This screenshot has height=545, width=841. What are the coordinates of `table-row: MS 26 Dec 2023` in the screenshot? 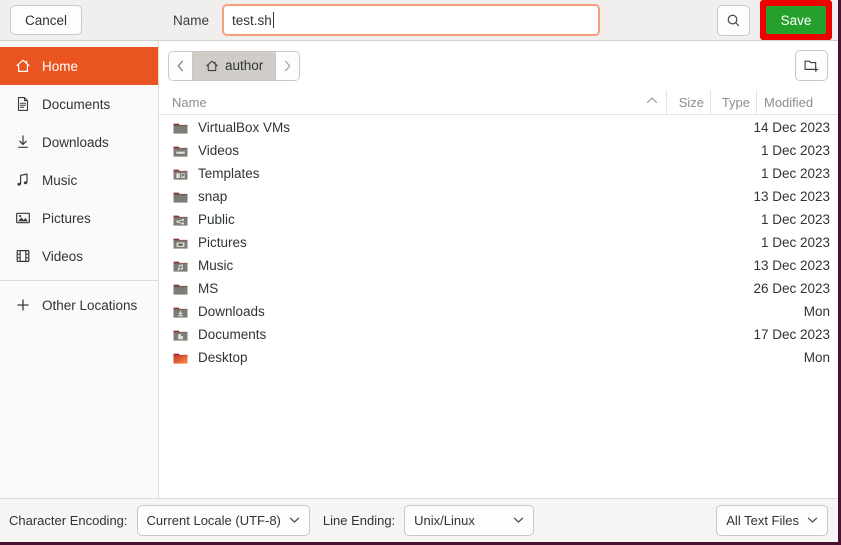 It's located at (498, 288).